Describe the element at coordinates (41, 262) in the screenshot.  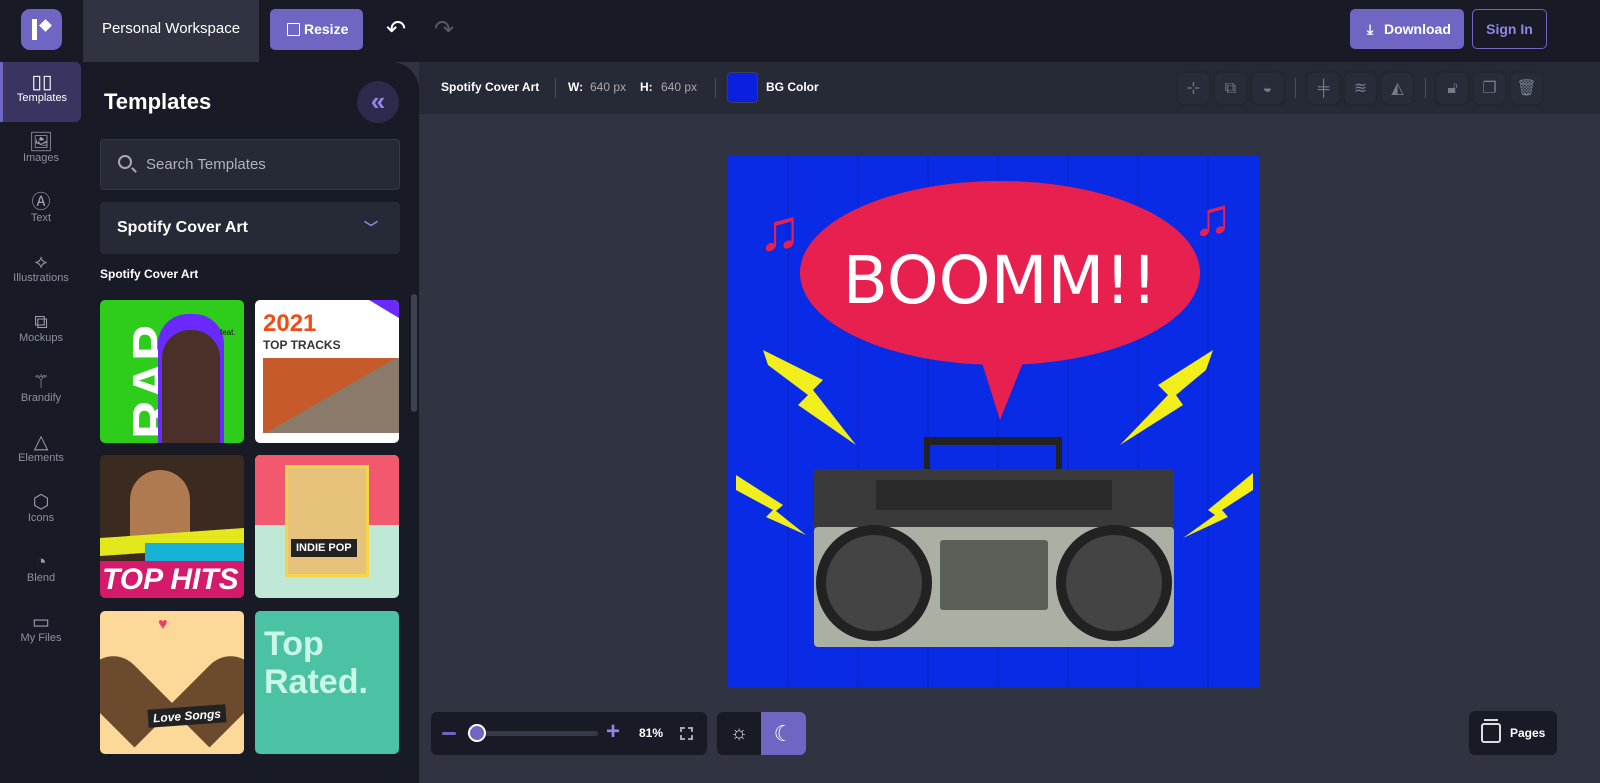
I see `illustrations-icon: ⟡` at that location.